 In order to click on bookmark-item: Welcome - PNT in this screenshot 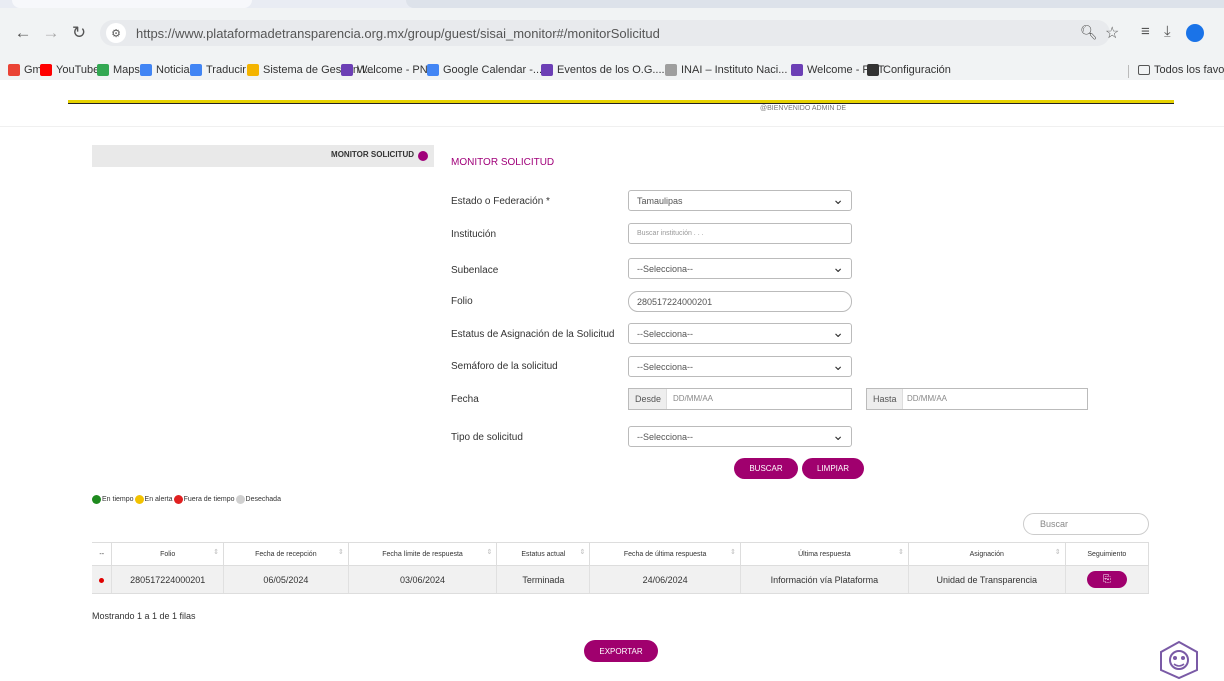, I will do `click(387, 70)`.